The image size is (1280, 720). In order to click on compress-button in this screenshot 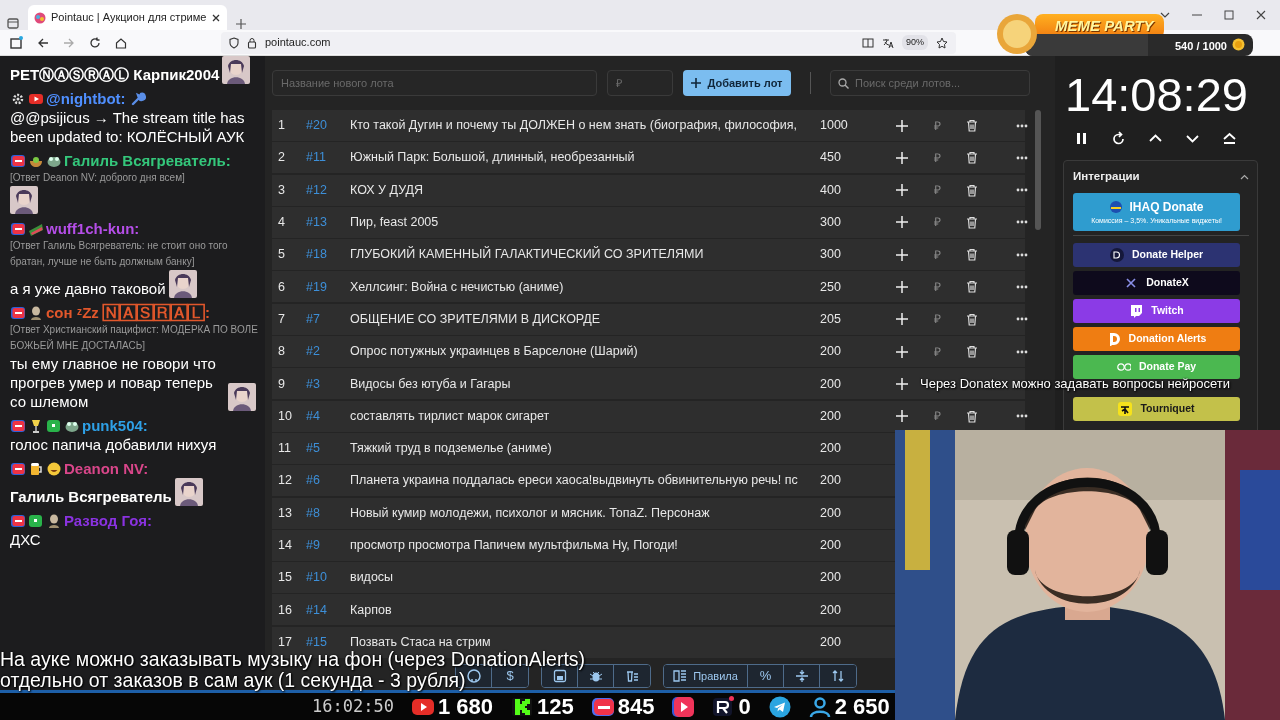, I will do `click(802, 676)`.